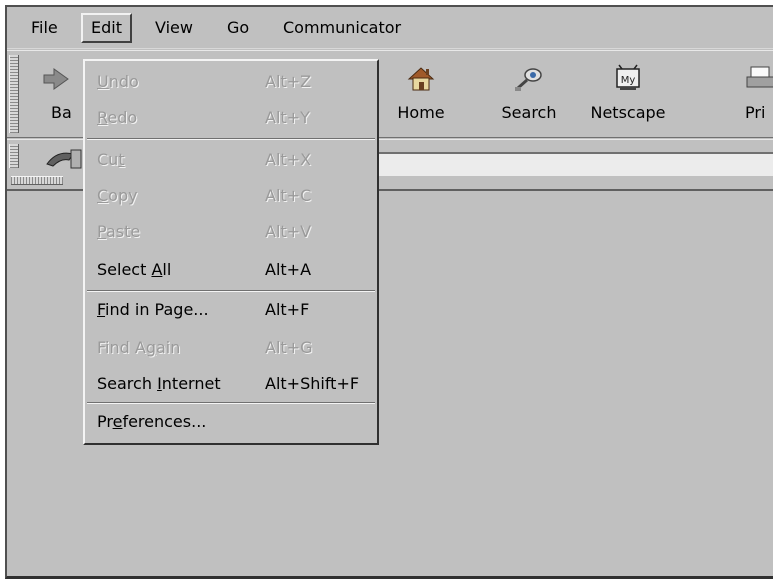  What do you see at coordinates (755, 112) in the screenshot?
I see `print-label: Pri` at bounding box center [755, 112].